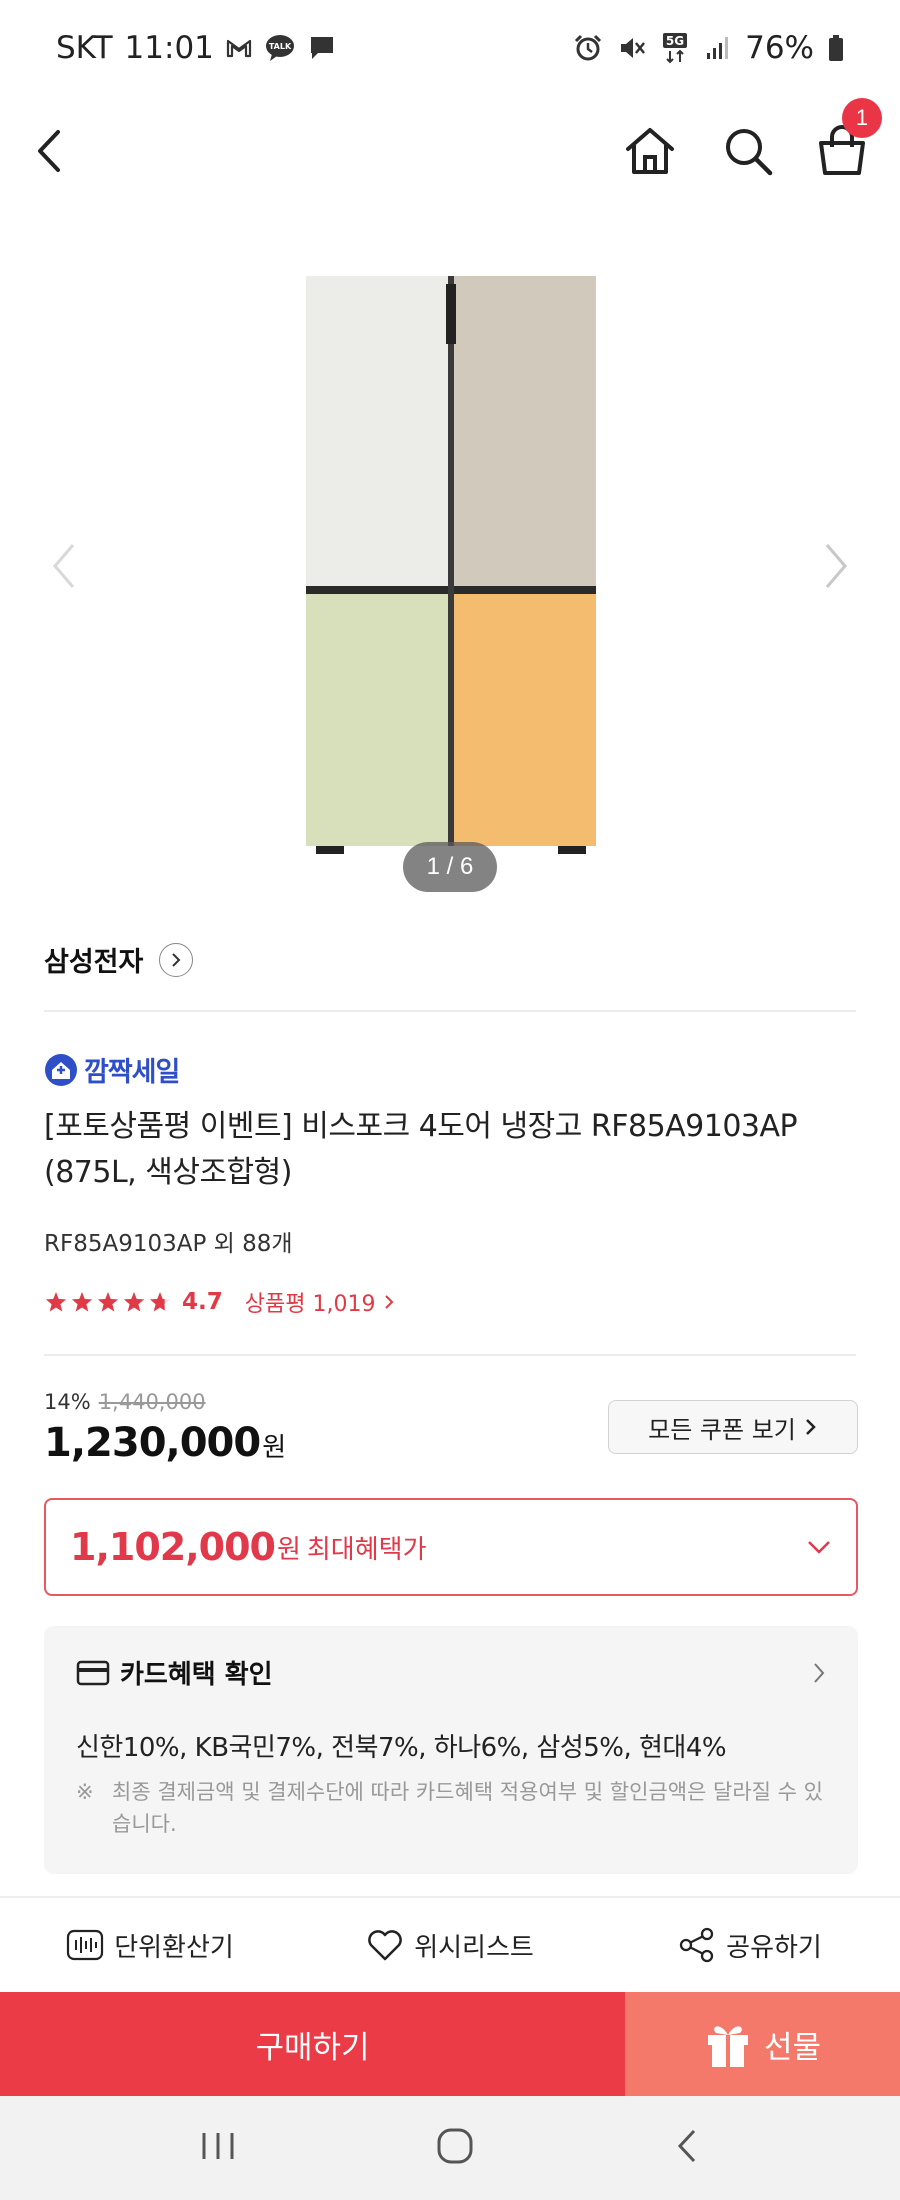 This screenshot has height=2200, width=900. Describe the element at coordinates (152, 1402) in the screenshot. I see `original-price: 1,440,000` at that location.